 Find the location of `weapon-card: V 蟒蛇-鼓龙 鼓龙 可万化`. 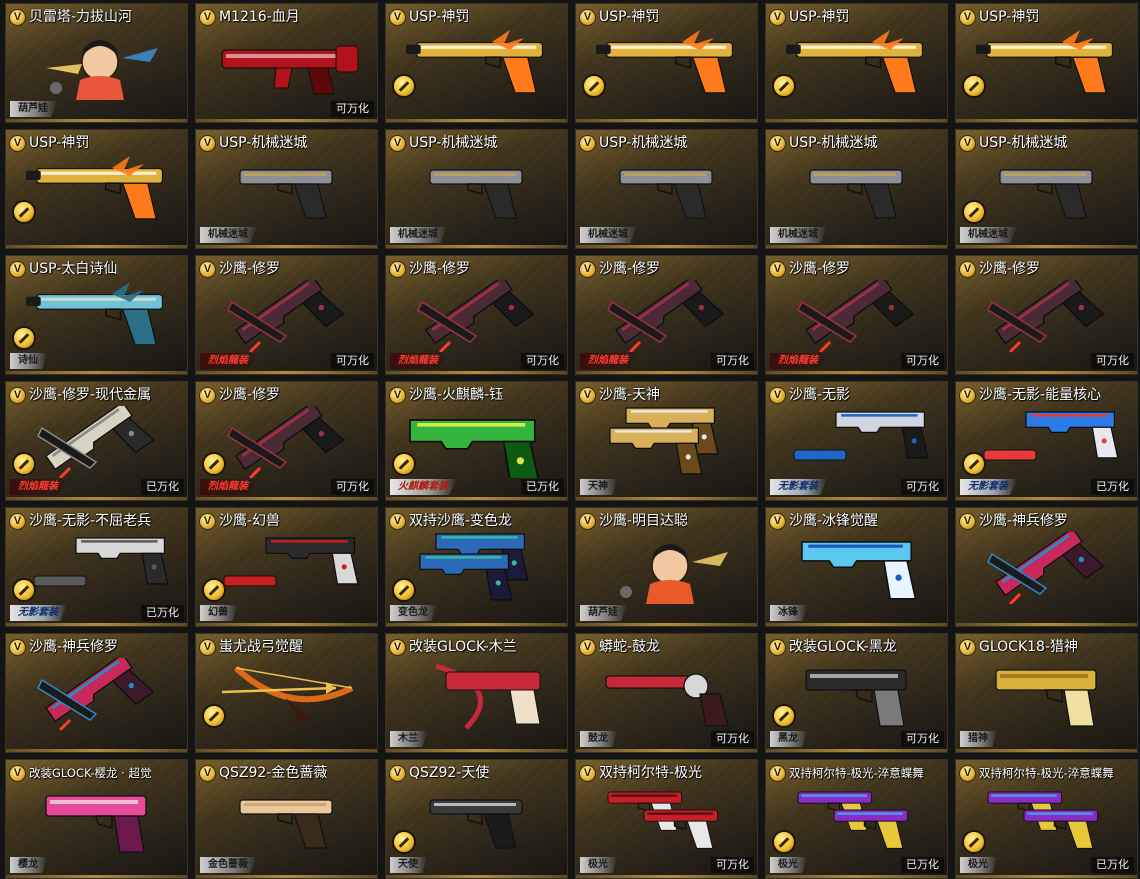

weapon-card: V 蟒蛇-鼓龙 鼓龙 可万化 is located at coordinates (666, 693).